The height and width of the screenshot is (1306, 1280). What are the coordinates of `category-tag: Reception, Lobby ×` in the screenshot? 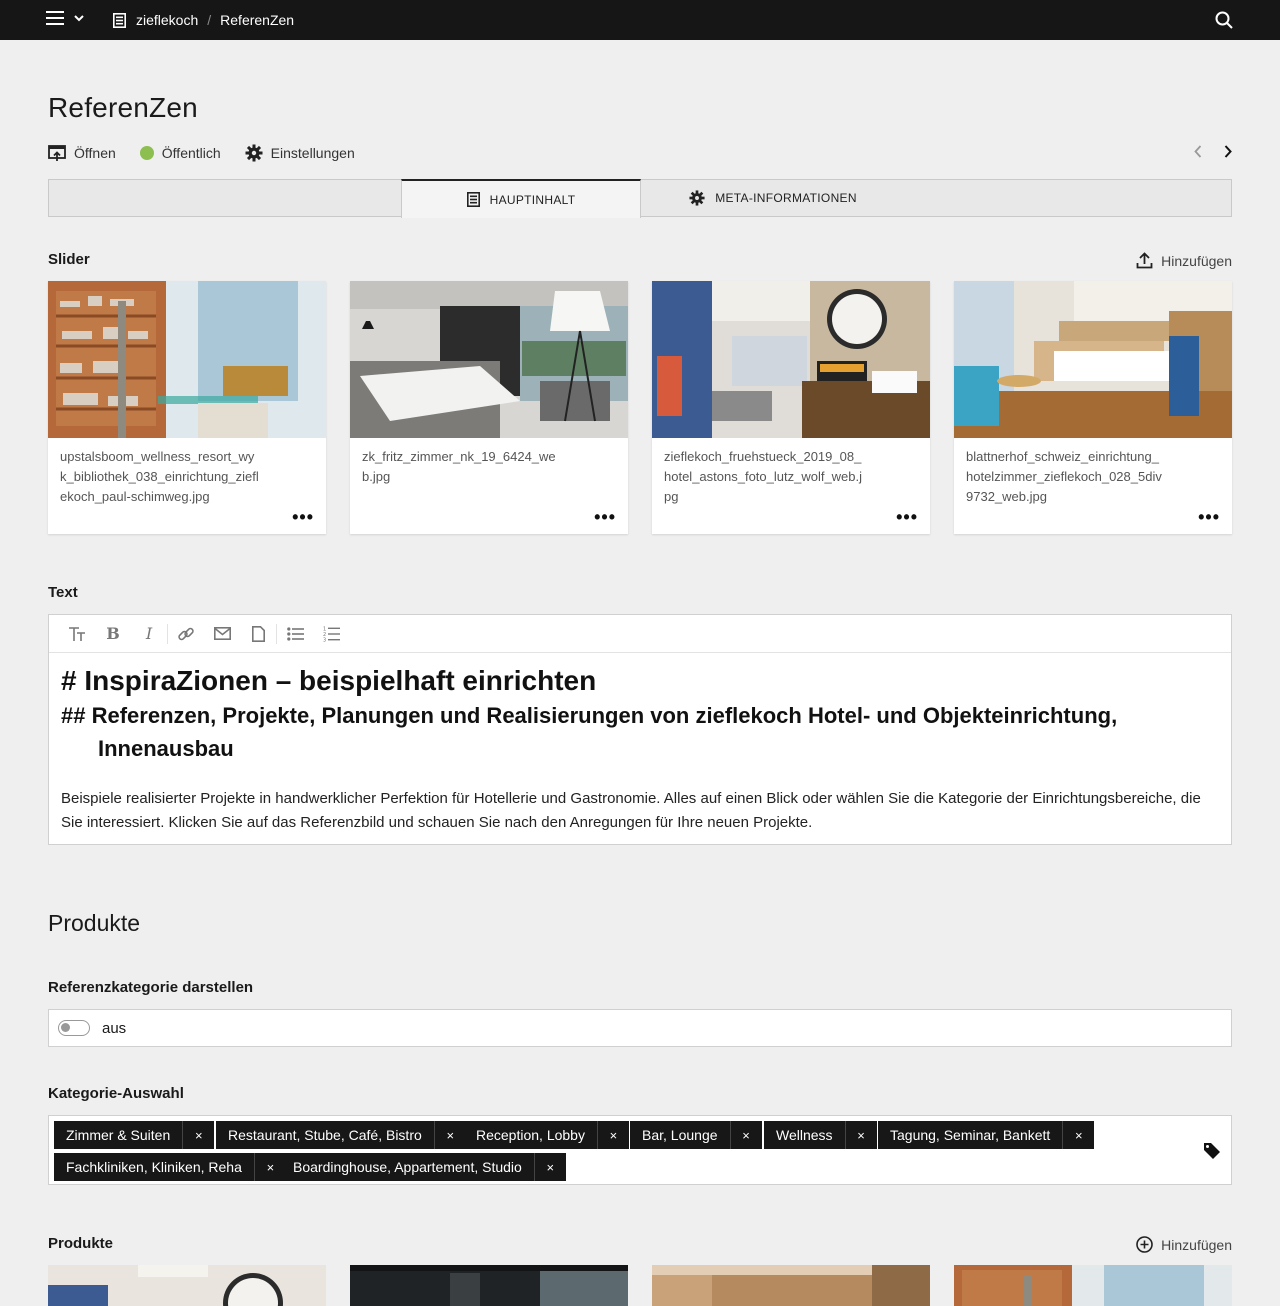 It's located at (546, 1135).